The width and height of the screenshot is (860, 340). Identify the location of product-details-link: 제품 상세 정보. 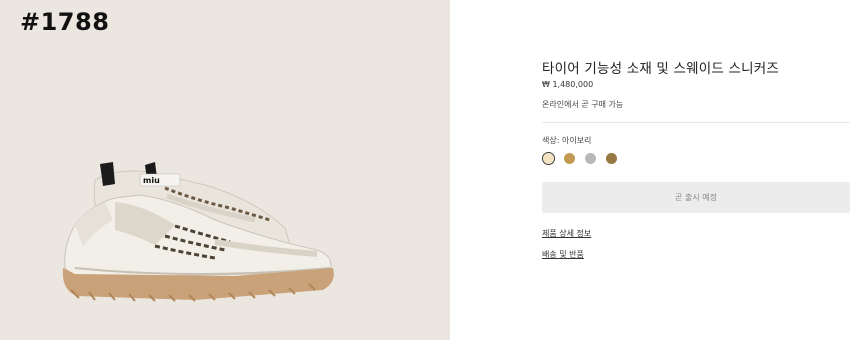
(566, 233).